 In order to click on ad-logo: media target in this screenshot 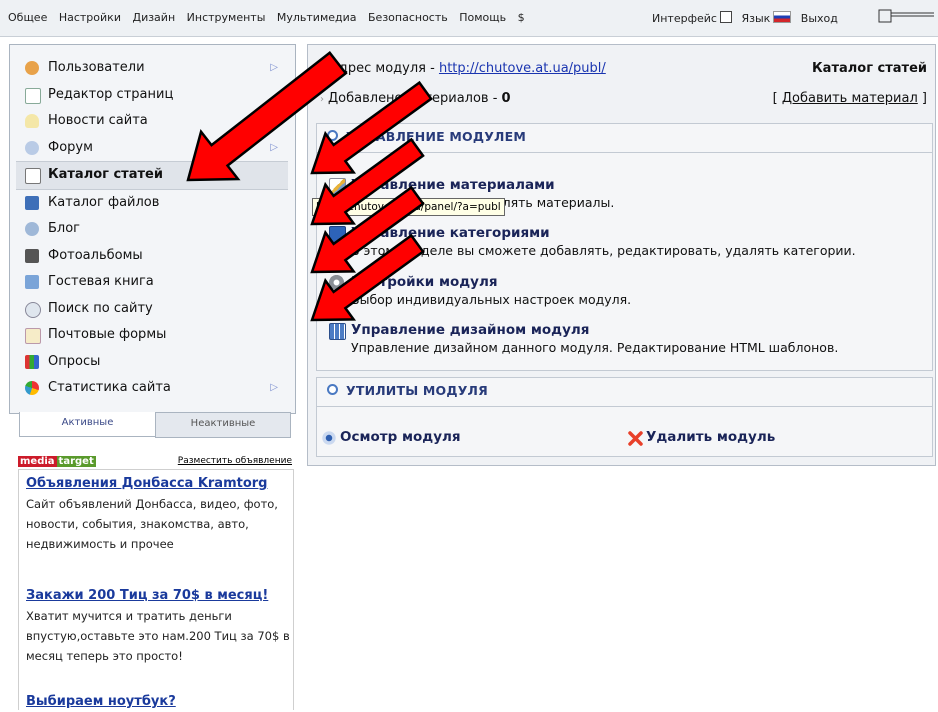, I will do `click(57, 461)`.